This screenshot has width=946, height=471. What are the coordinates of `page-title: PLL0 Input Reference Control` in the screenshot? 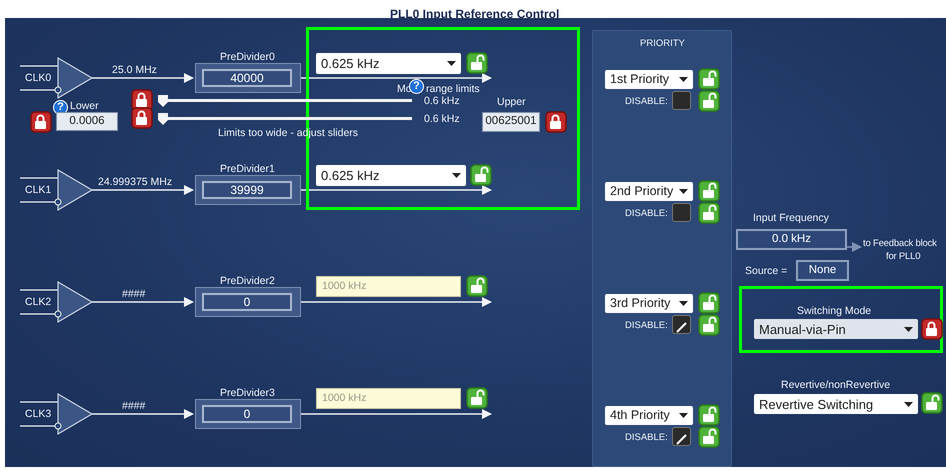 It's located at (475, 14).